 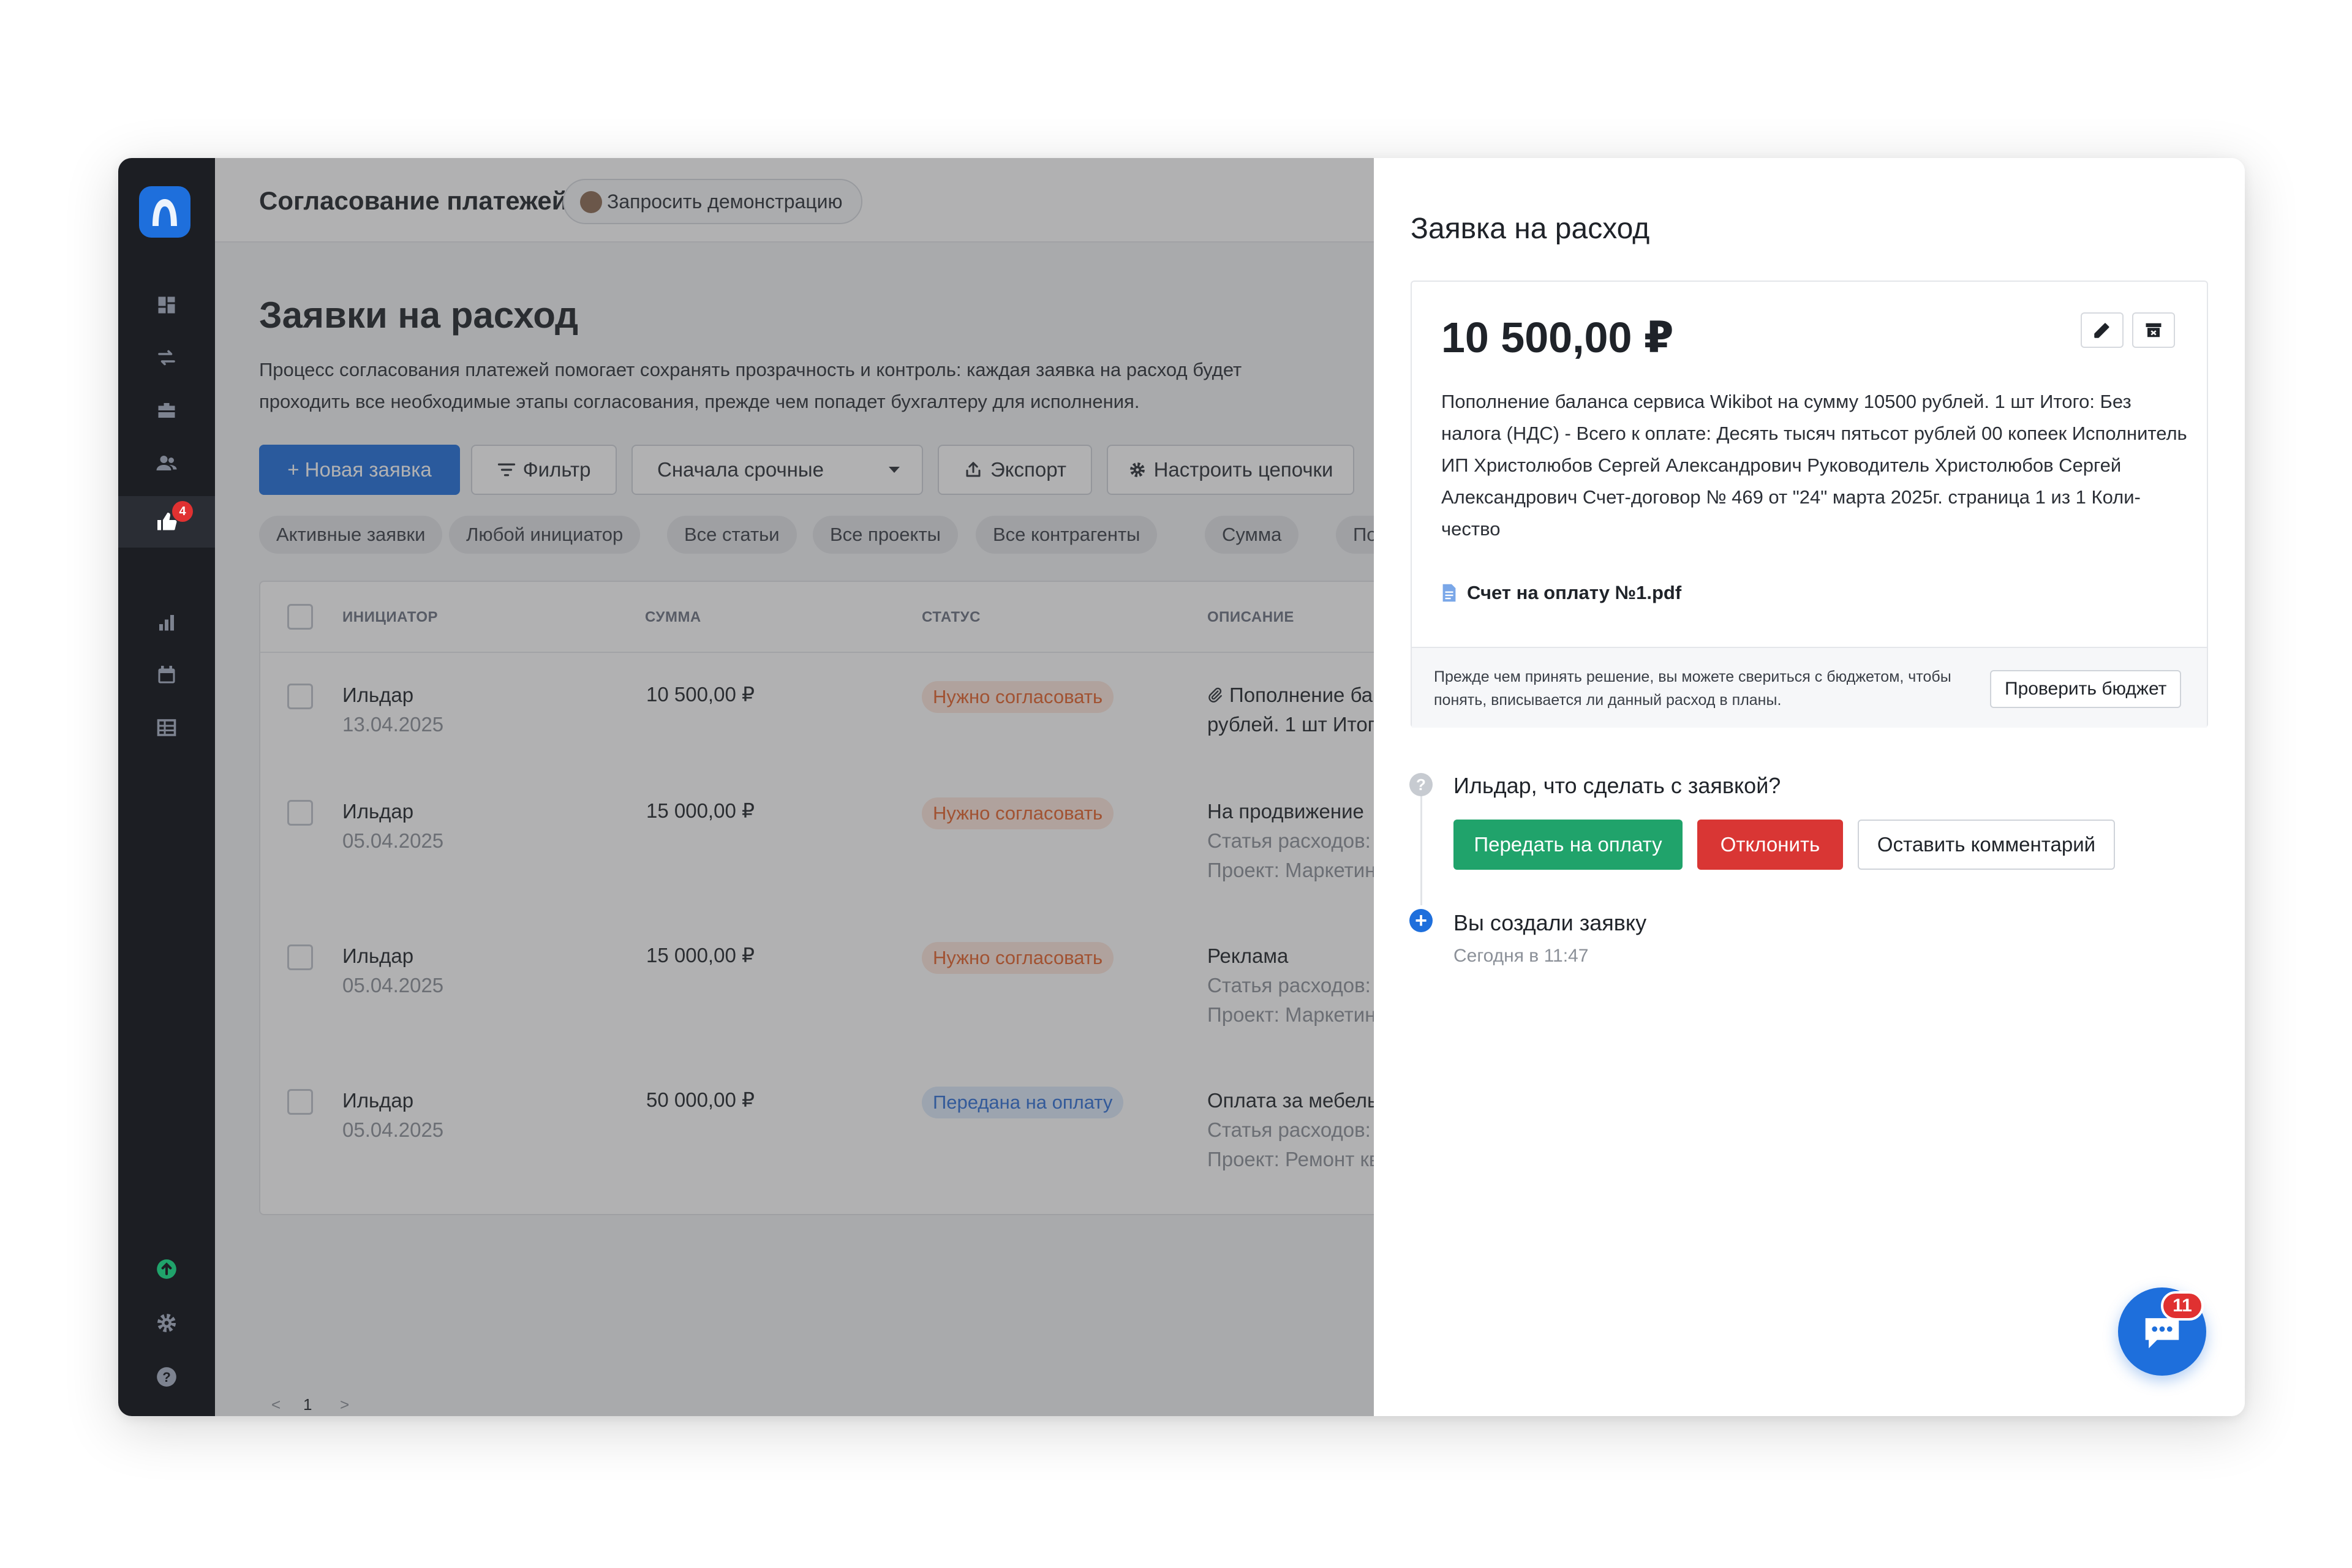 What do you see at coordinates (1521, 956) in the screenshot?
I see `created-time: Сегодня в 11:47` at bounding box center [1521, 956].